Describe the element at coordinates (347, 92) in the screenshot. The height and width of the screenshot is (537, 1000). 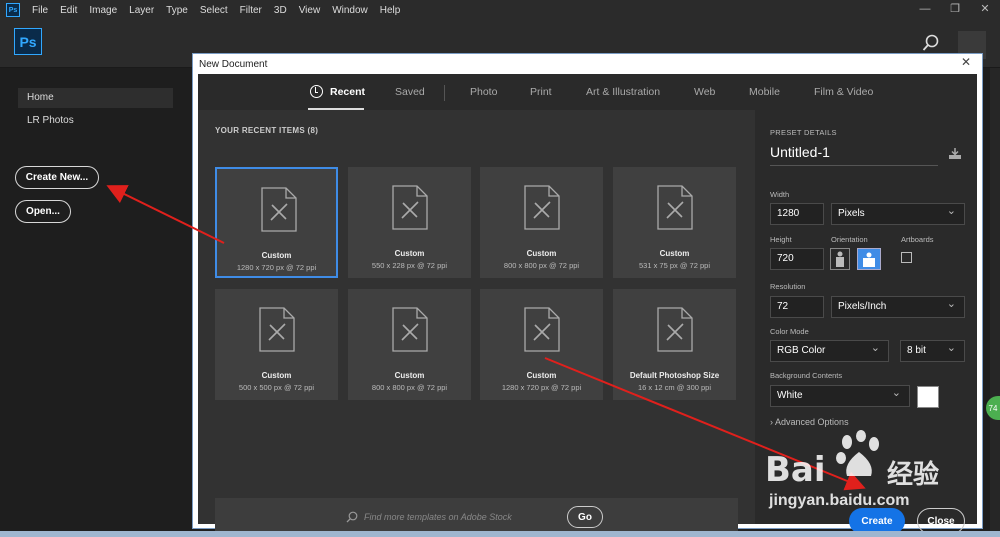
I see `tab-recent: Recent` at that location.